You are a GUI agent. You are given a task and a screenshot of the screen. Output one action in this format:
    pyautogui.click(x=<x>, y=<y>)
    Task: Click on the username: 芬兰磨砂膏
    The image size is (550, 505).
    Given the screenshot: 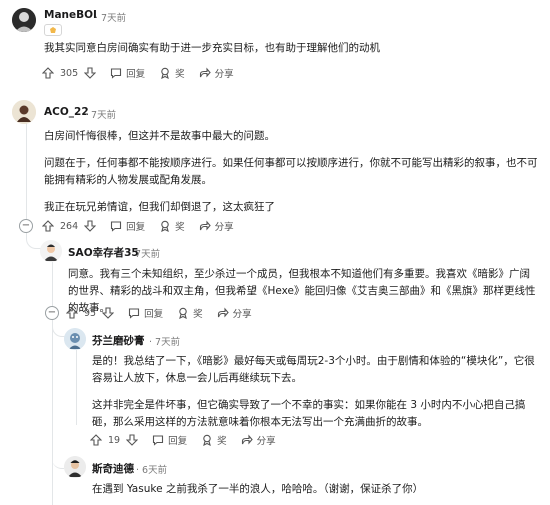 What is the action you would take?
    pyautogui.click(x=118, y=340)
    